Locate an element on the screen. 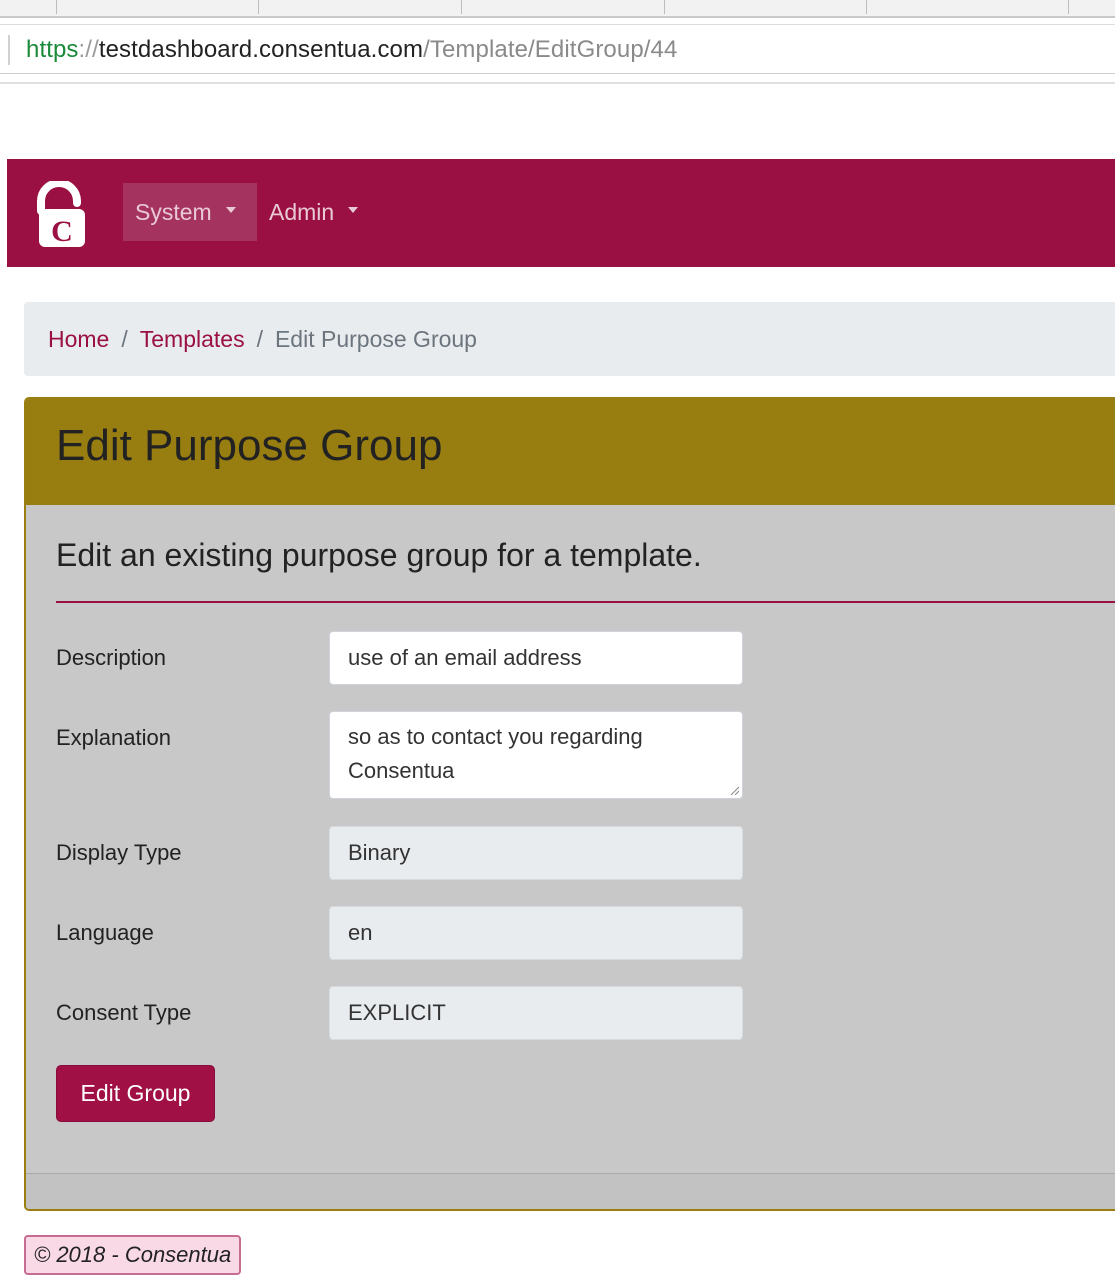 This screenshot has height=1278, width=1115. consentua-logo-icon: C is located at coordinates (63, 213).